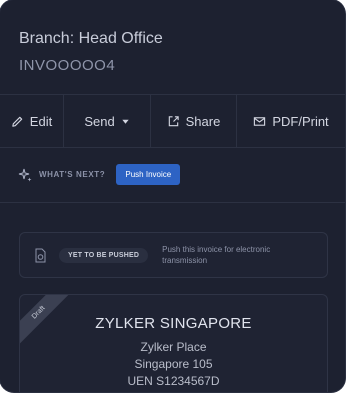  I want to click on status-badge: YET TO BE PUSHED, so click(104, 255).